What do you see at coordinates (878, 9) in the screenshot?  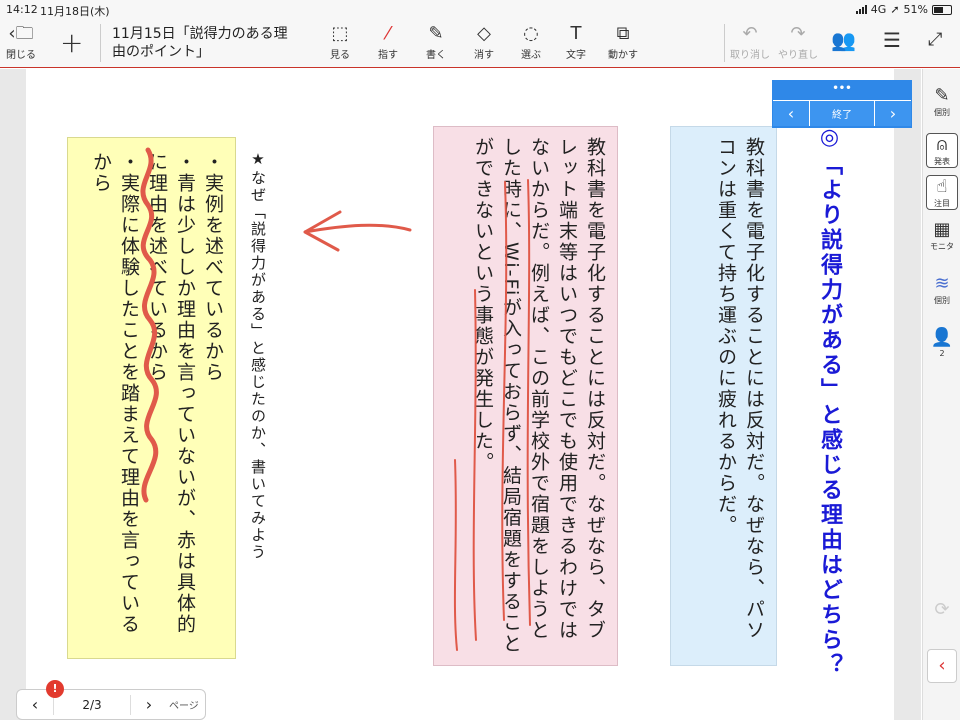 I see `network-label: 4G` at bounding box center [878, 9].